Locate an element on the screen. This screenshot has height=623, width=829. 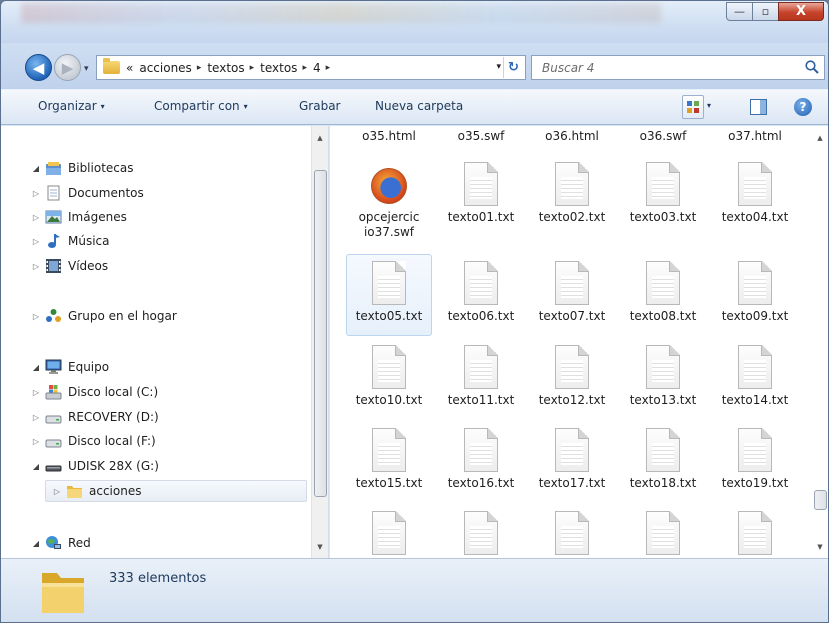
breadcrumb-overflow: « is located at coordinates (129, 68).